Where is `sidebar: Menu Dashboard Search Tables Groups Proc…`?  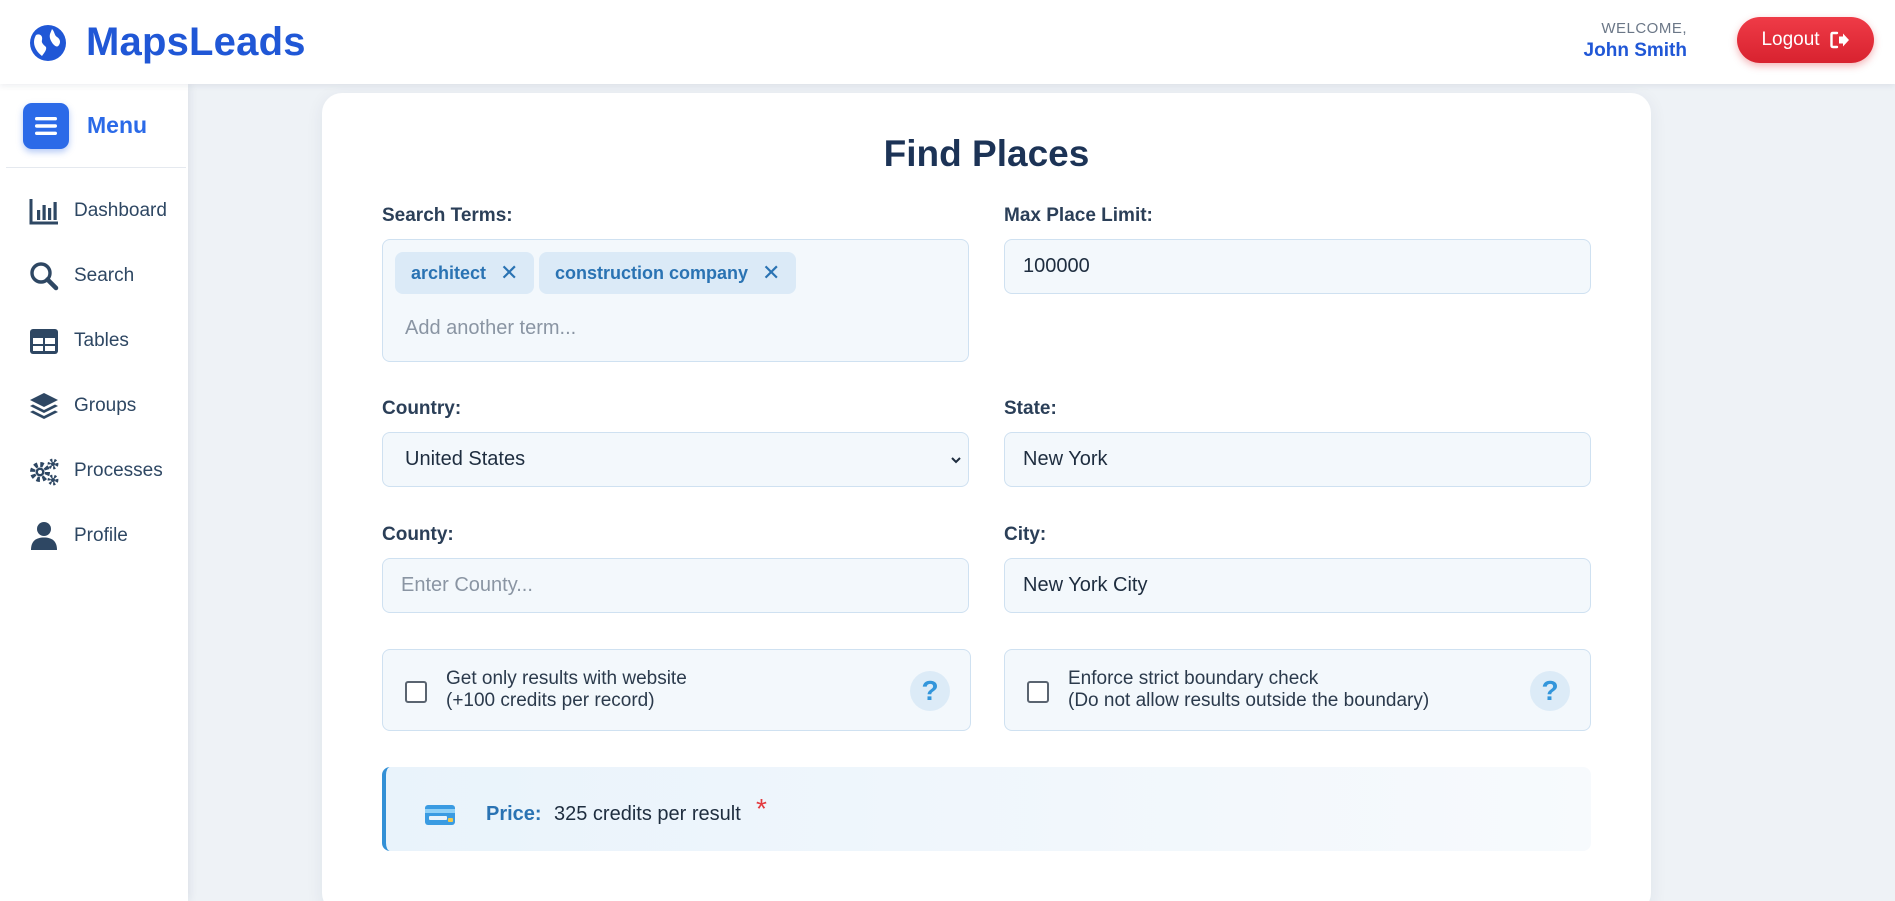
sidebar: Menu Dashboard Search Tables Groups Proc… is located at coordinates (94, 492).